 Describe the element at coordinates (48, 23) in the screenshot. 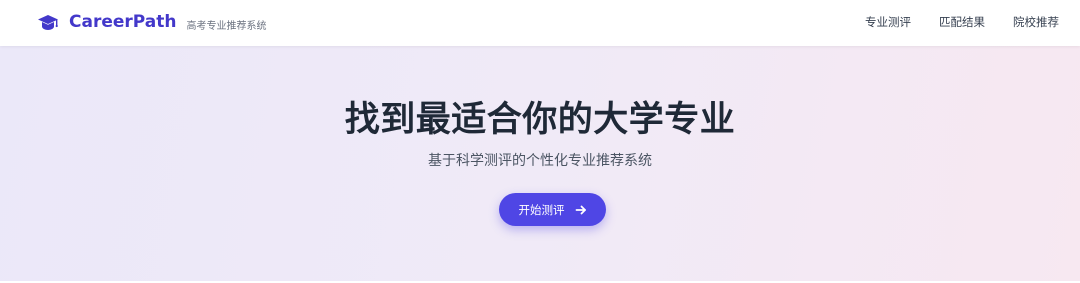

I see `graduation-cap-icon` at that location.